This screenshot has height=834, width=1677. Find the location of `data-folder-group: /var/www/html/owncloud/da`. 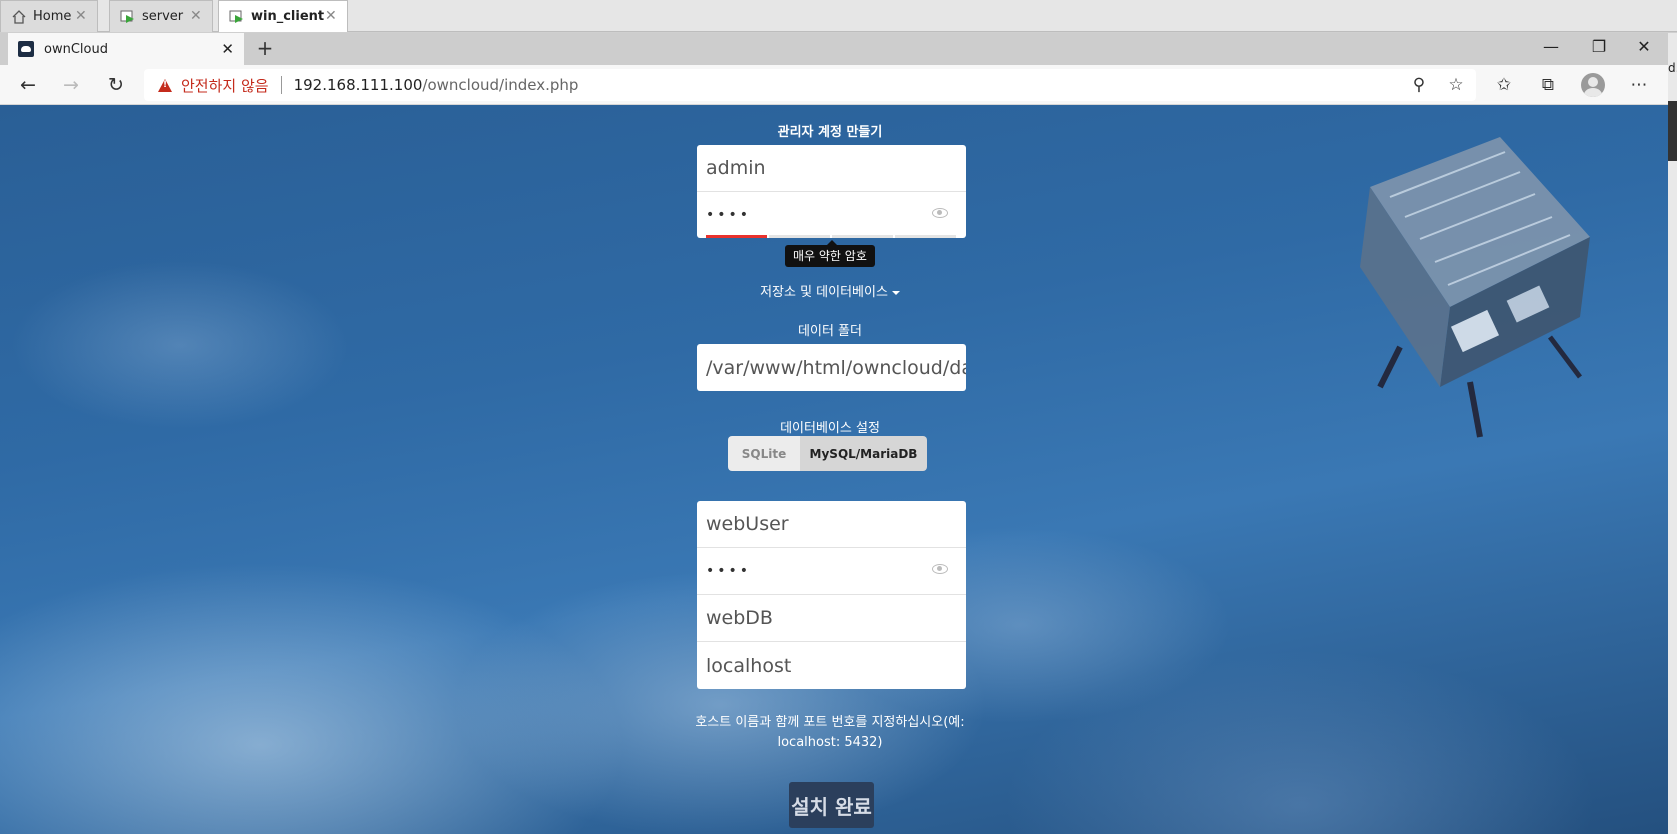

data-folder-group: /var/www/html/owncloud/da is located at coordinates (831, 367).